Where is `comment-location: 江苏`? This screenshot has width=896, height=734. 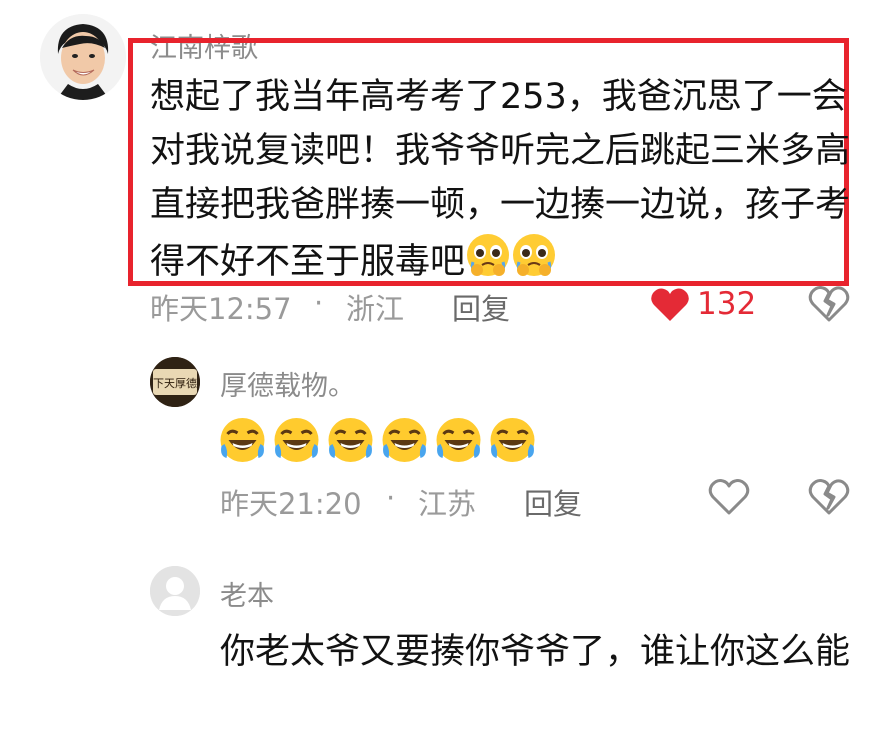 comment-location: 江苏 is located at coordinates (447, 504).